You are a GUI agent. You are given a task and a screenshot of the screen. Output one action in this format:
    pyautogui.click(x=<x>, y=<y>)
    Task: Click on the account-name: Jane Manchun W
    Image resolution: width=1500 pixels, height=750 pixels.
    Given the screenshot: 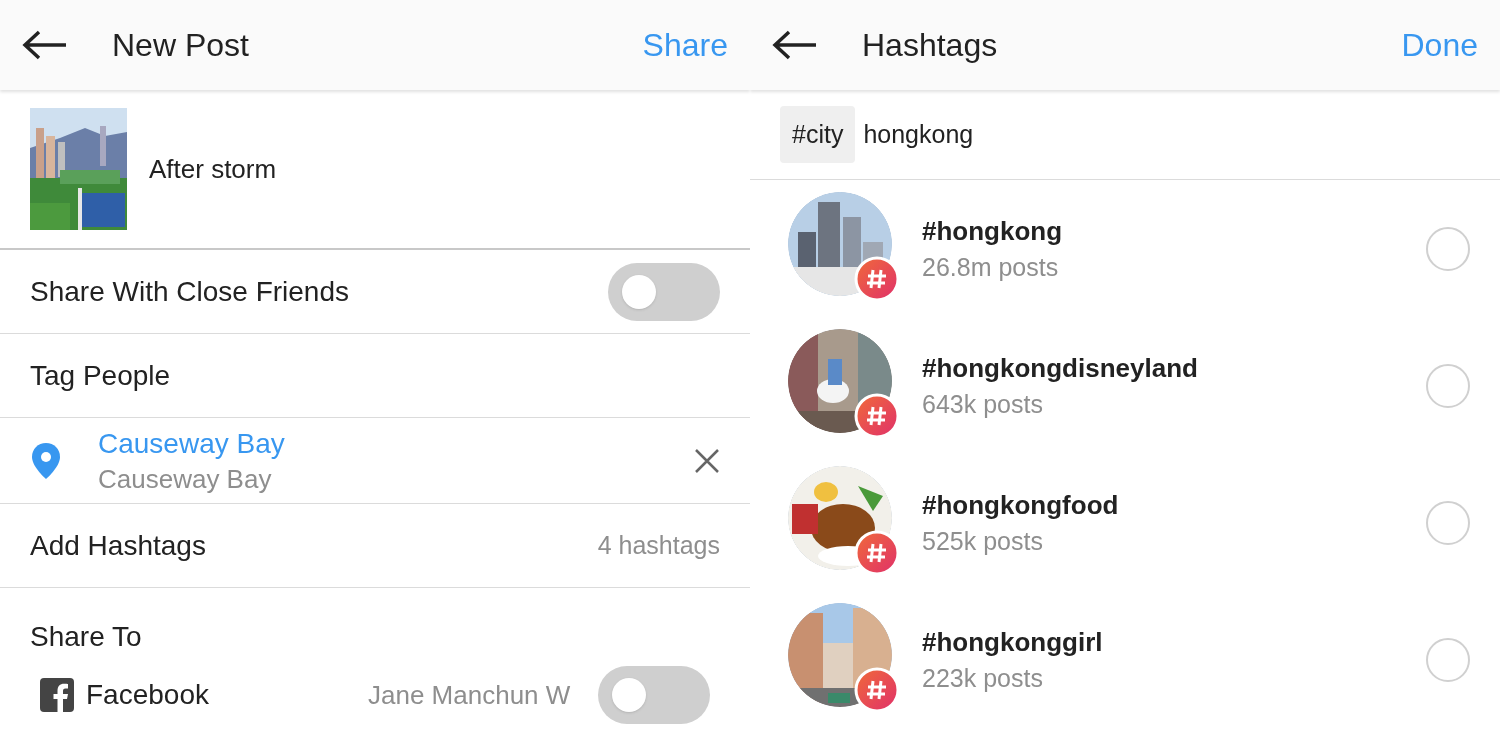 What is the action you would take?
    pyautogui.click(x=470, y=695)
    